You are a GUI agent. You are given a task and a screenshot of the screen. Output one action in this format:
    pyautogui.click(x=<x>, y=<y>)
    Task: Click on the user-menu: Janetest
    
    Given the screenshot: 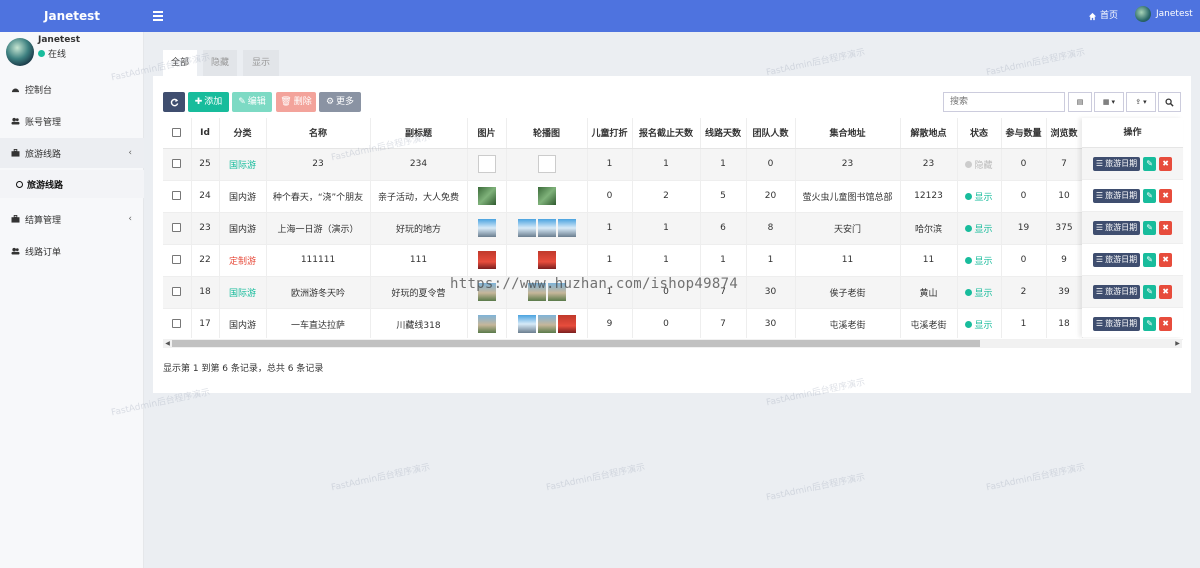 What is the action you would take?
    pyautogui.click(x=1164, y=14)
    